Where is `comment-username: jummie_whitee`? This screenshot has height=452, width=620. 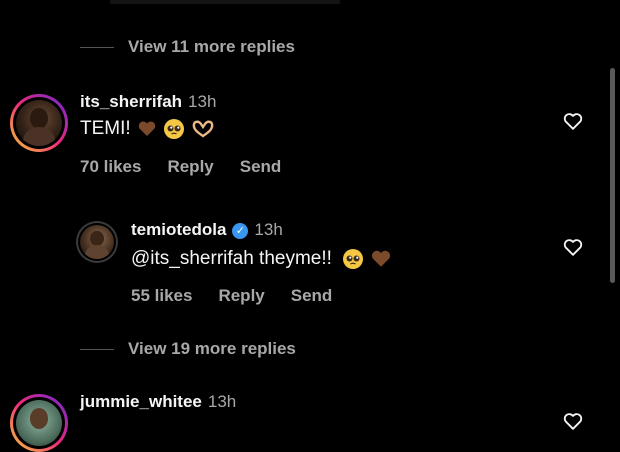 comment-username: jummie_whitee is located at coordinates (141, 401).